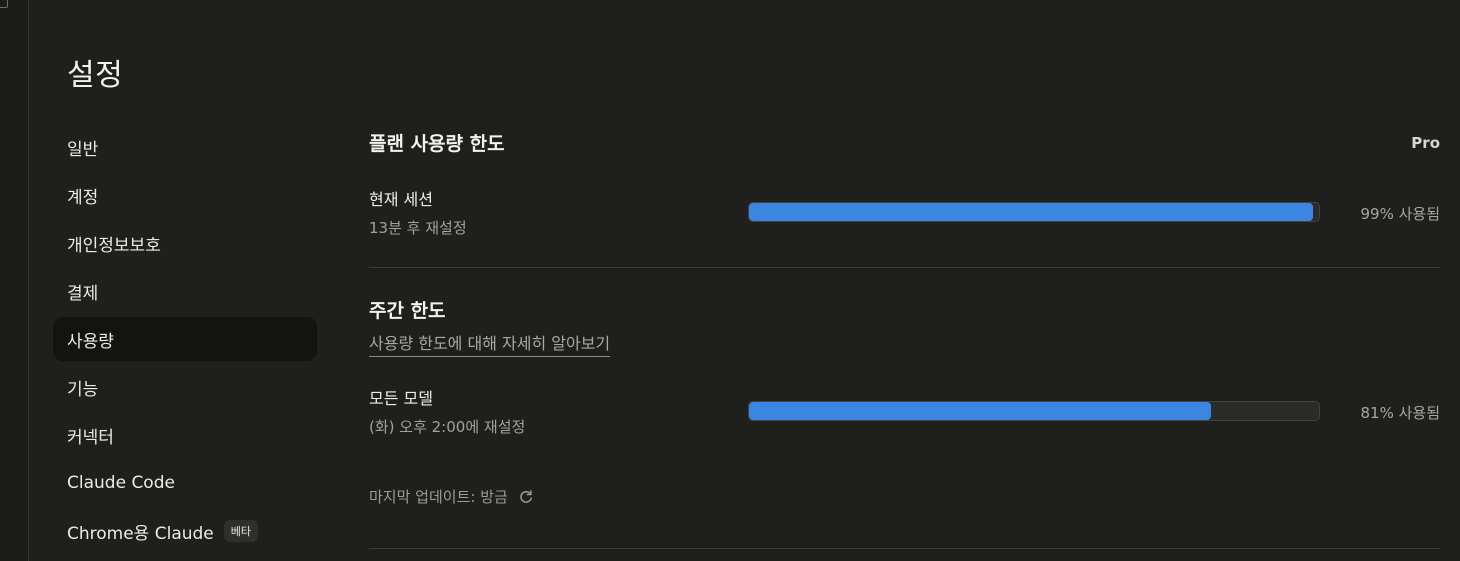 Image resolution: width=1460 pixels, height=561 pixels. What do you see at coordinates (437, 144) in the screenshot?
I see `plan-limits-title: 플랜 사용량 한도` at bounding box center [437, 144].